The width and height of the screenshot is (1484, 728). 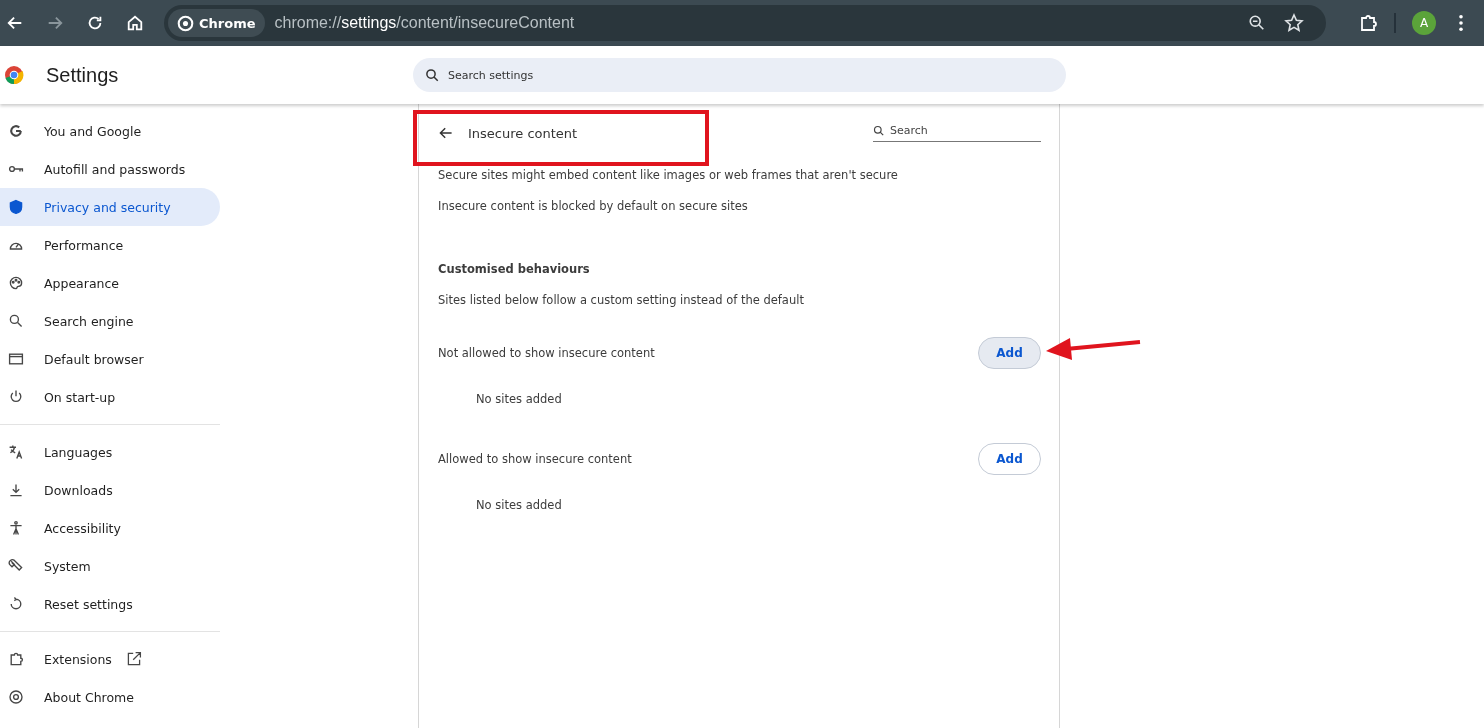 What do you see at coordinates (535, 459) in the screenshot?
I see `list-label: Allowed to show insecure content` at bounding box center [535, 459].